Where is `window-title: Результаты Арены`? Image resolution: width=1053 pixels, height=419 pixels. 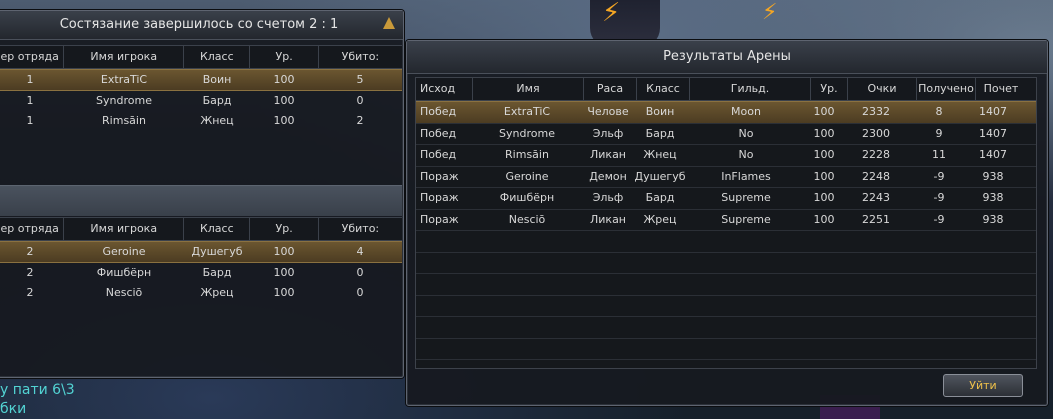
window-title: Результаты Арены is located at coordinates (727, 57).